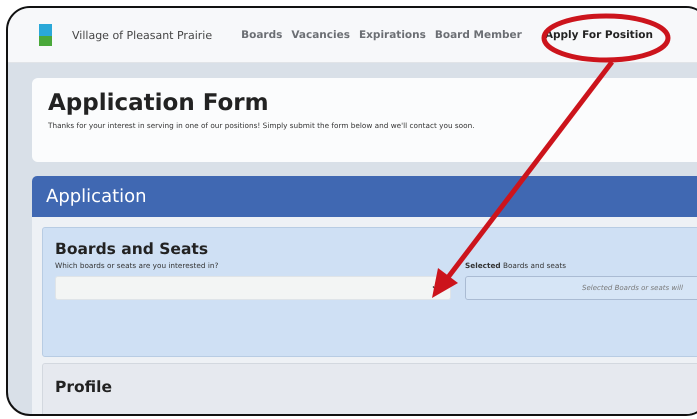 This screenshot has height=419, width=697. What do you see at coordinates (253, 288) in the screenshot?
I see `boards-dropdown` at bounding box center [253, 288].